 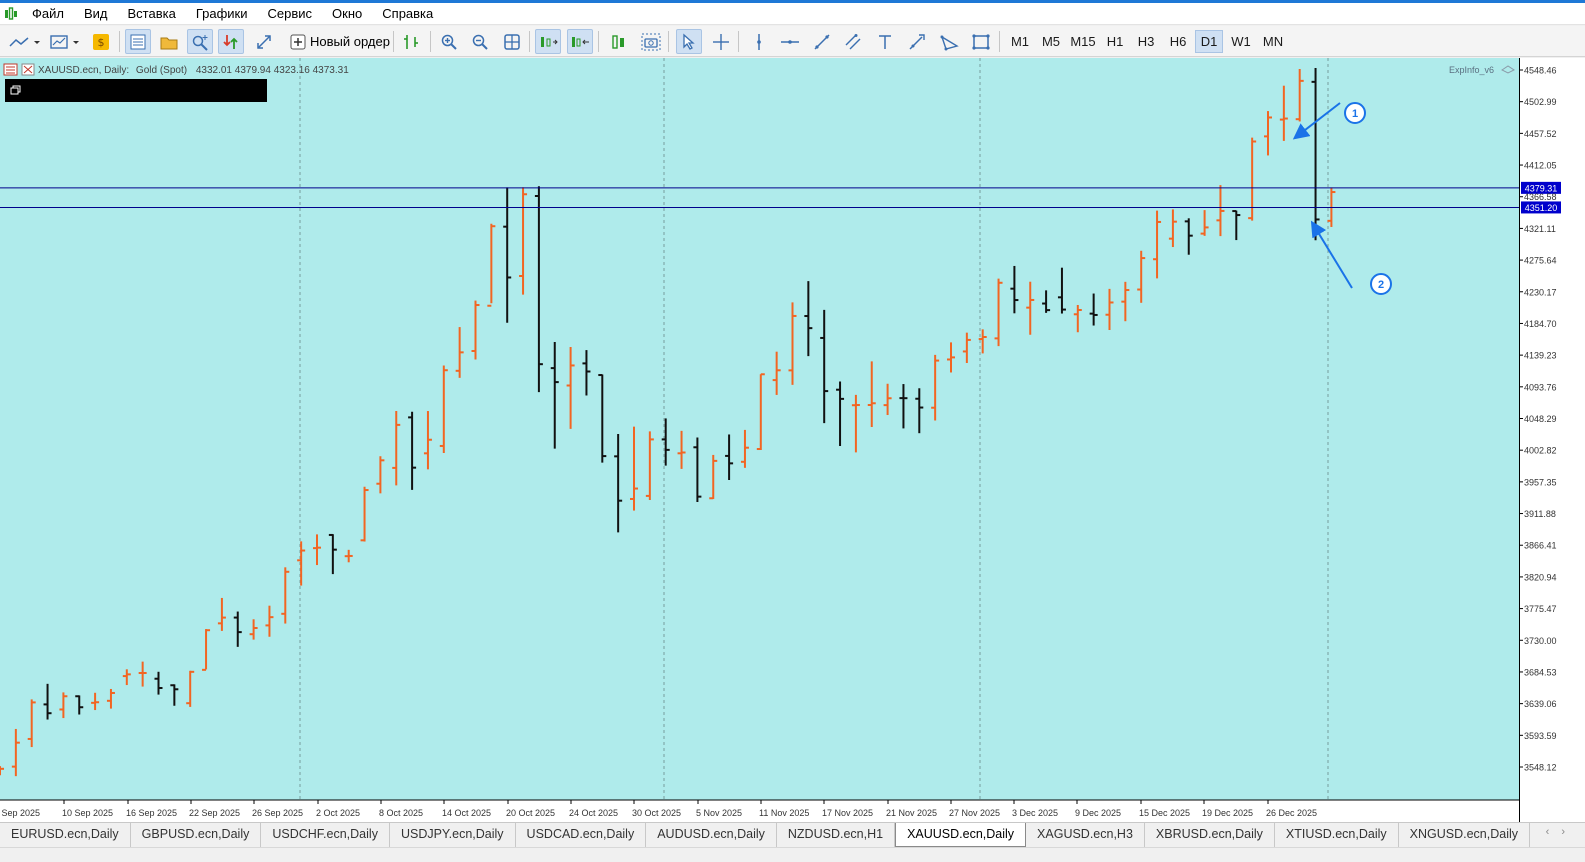 What do you see at coordinates (65, 835) in the screenshot?
I see `tab-eurusd: EURUSD.ecn,Daily` at bounding box center [65, 835].